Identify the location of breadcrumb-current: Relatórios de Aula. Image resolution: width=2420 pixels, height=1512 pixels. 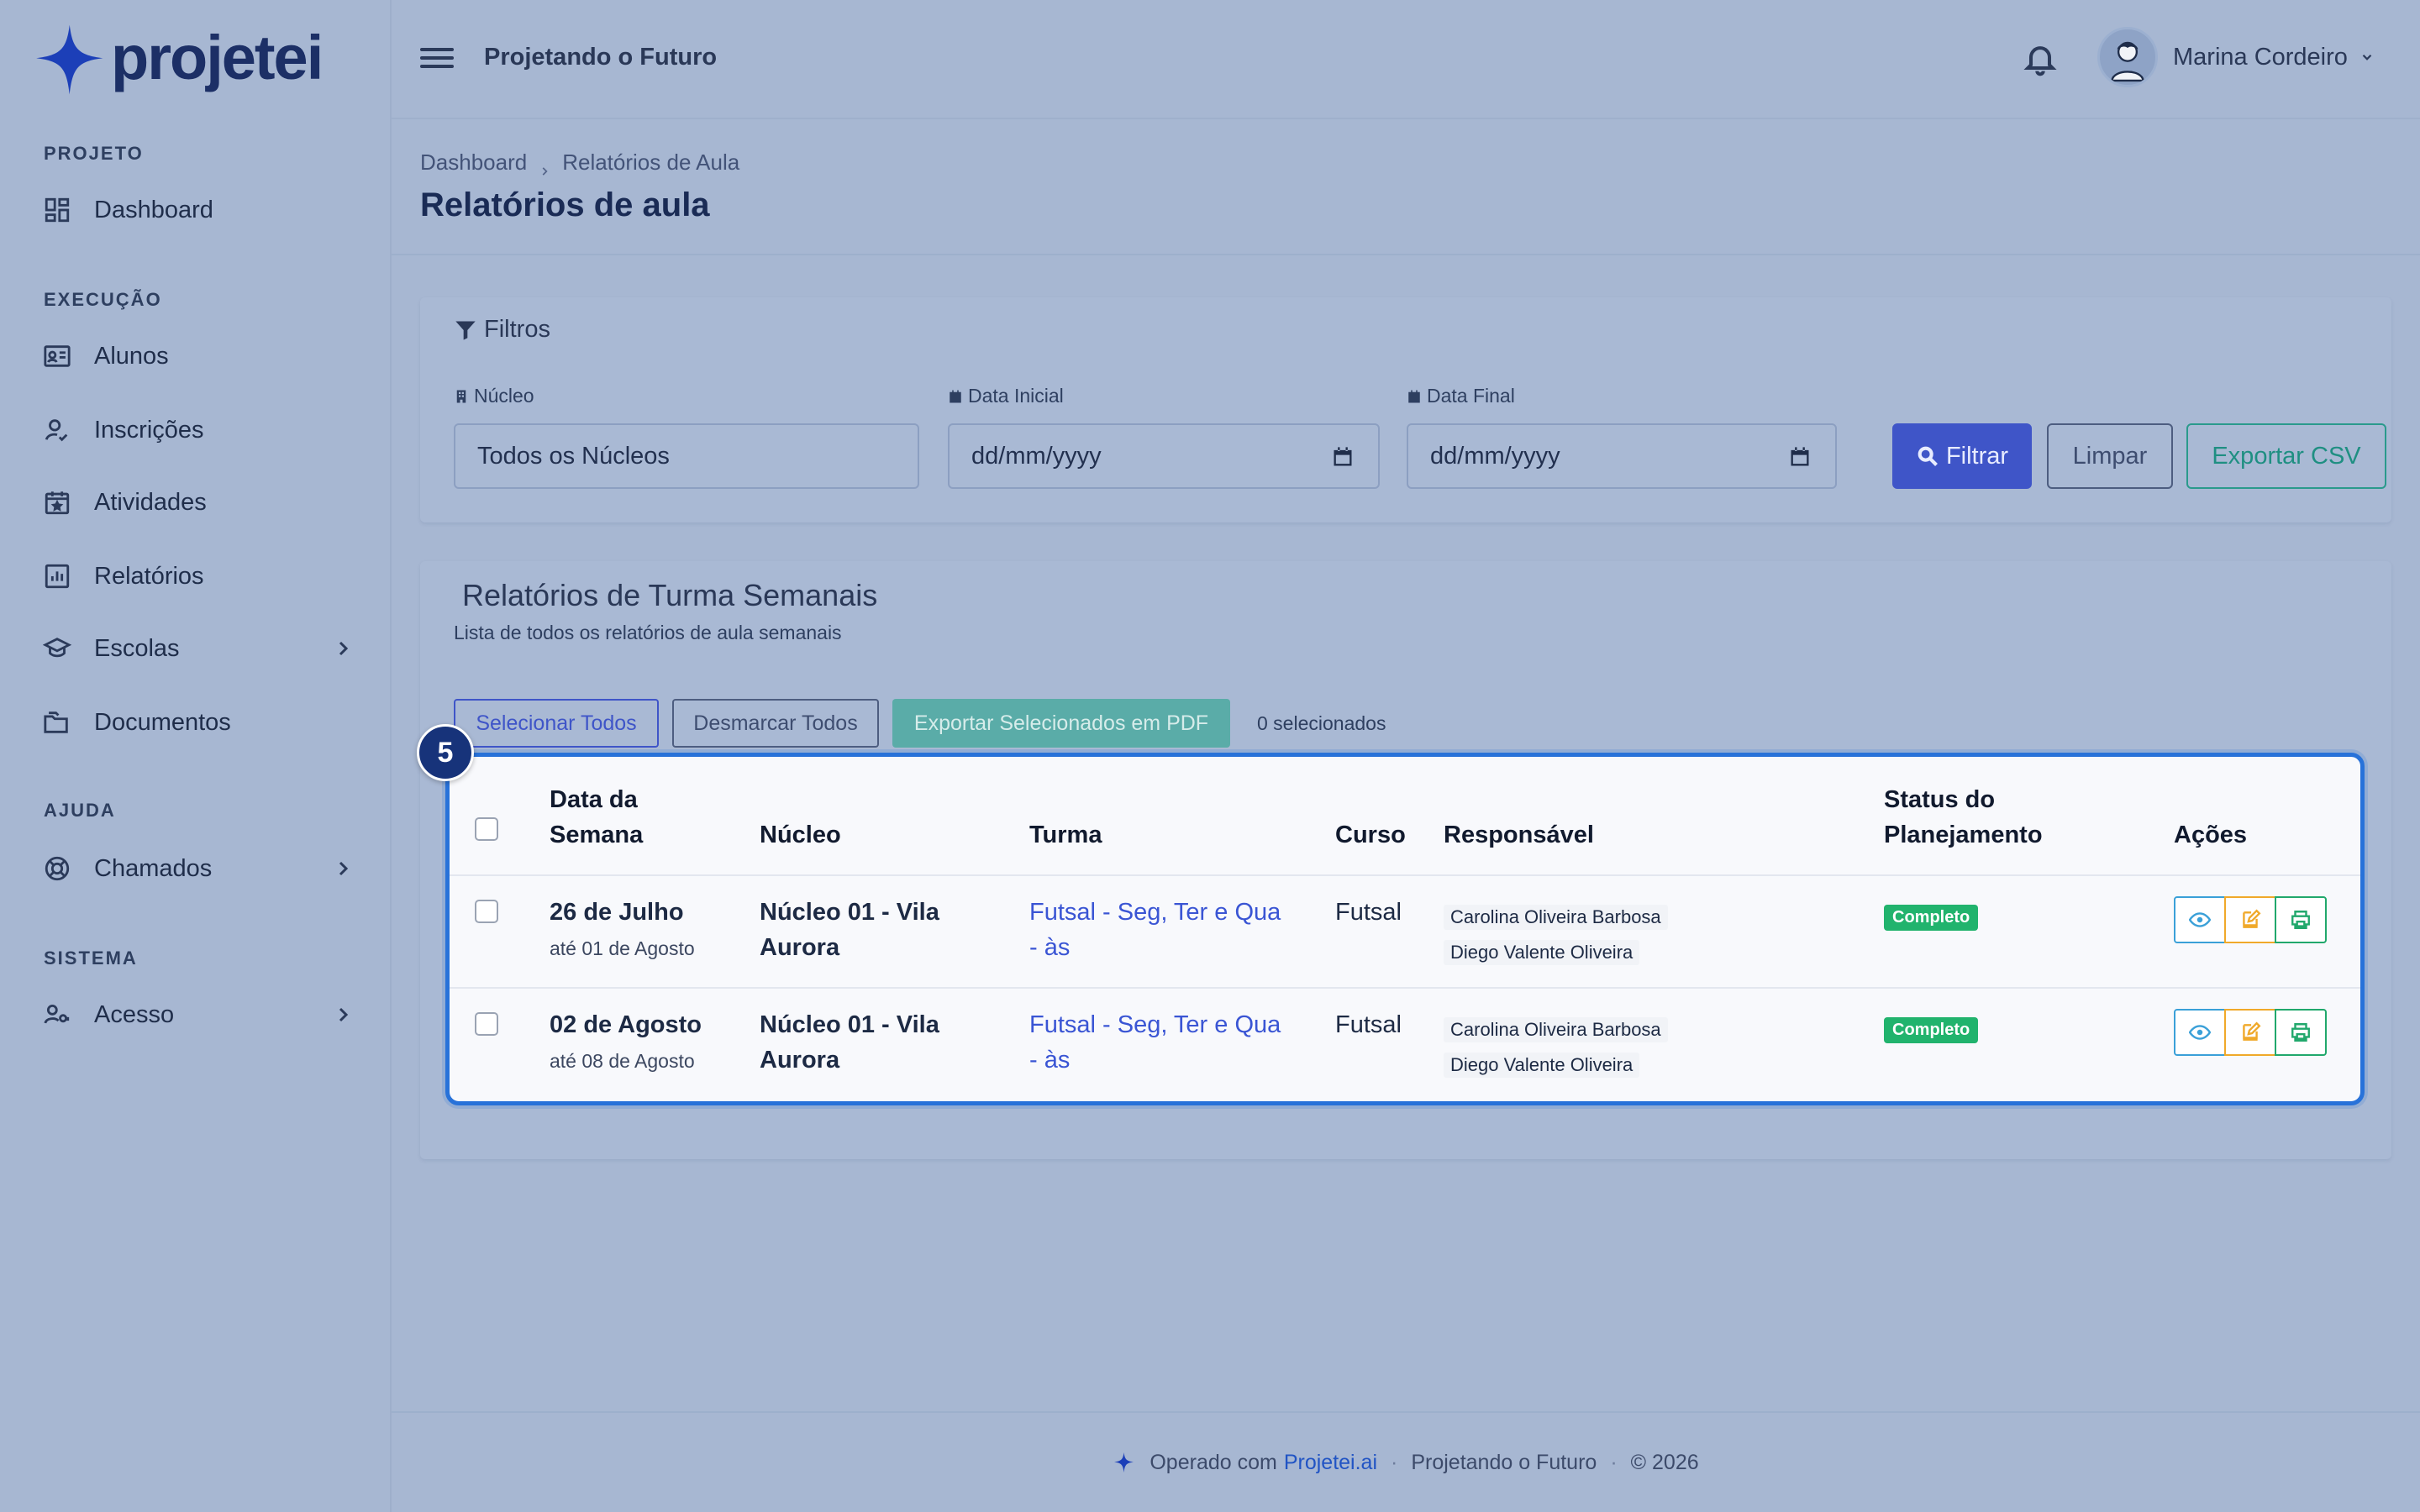
(651, 162).